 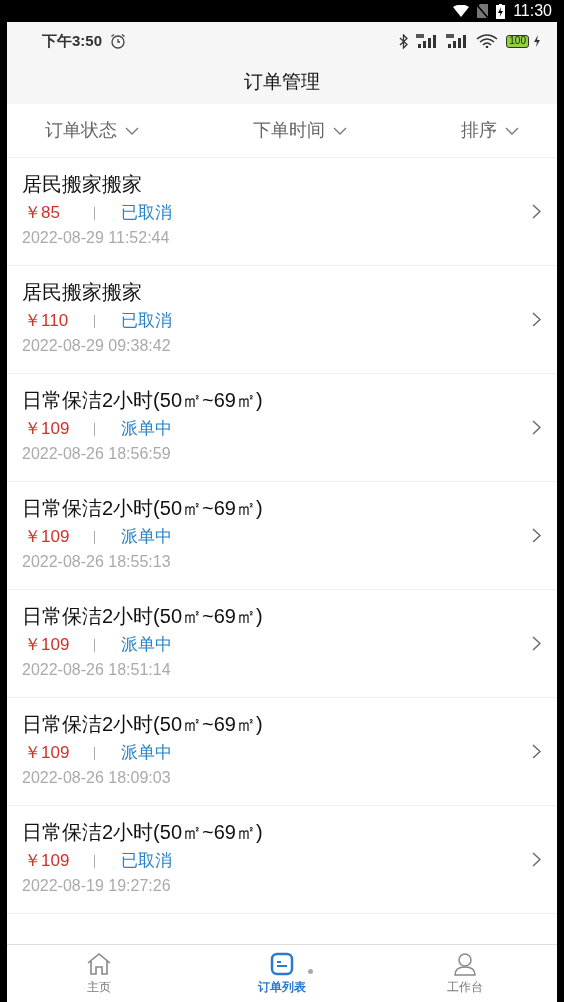 I want to click on order-price: ￥110, so click(x=46, y=321).